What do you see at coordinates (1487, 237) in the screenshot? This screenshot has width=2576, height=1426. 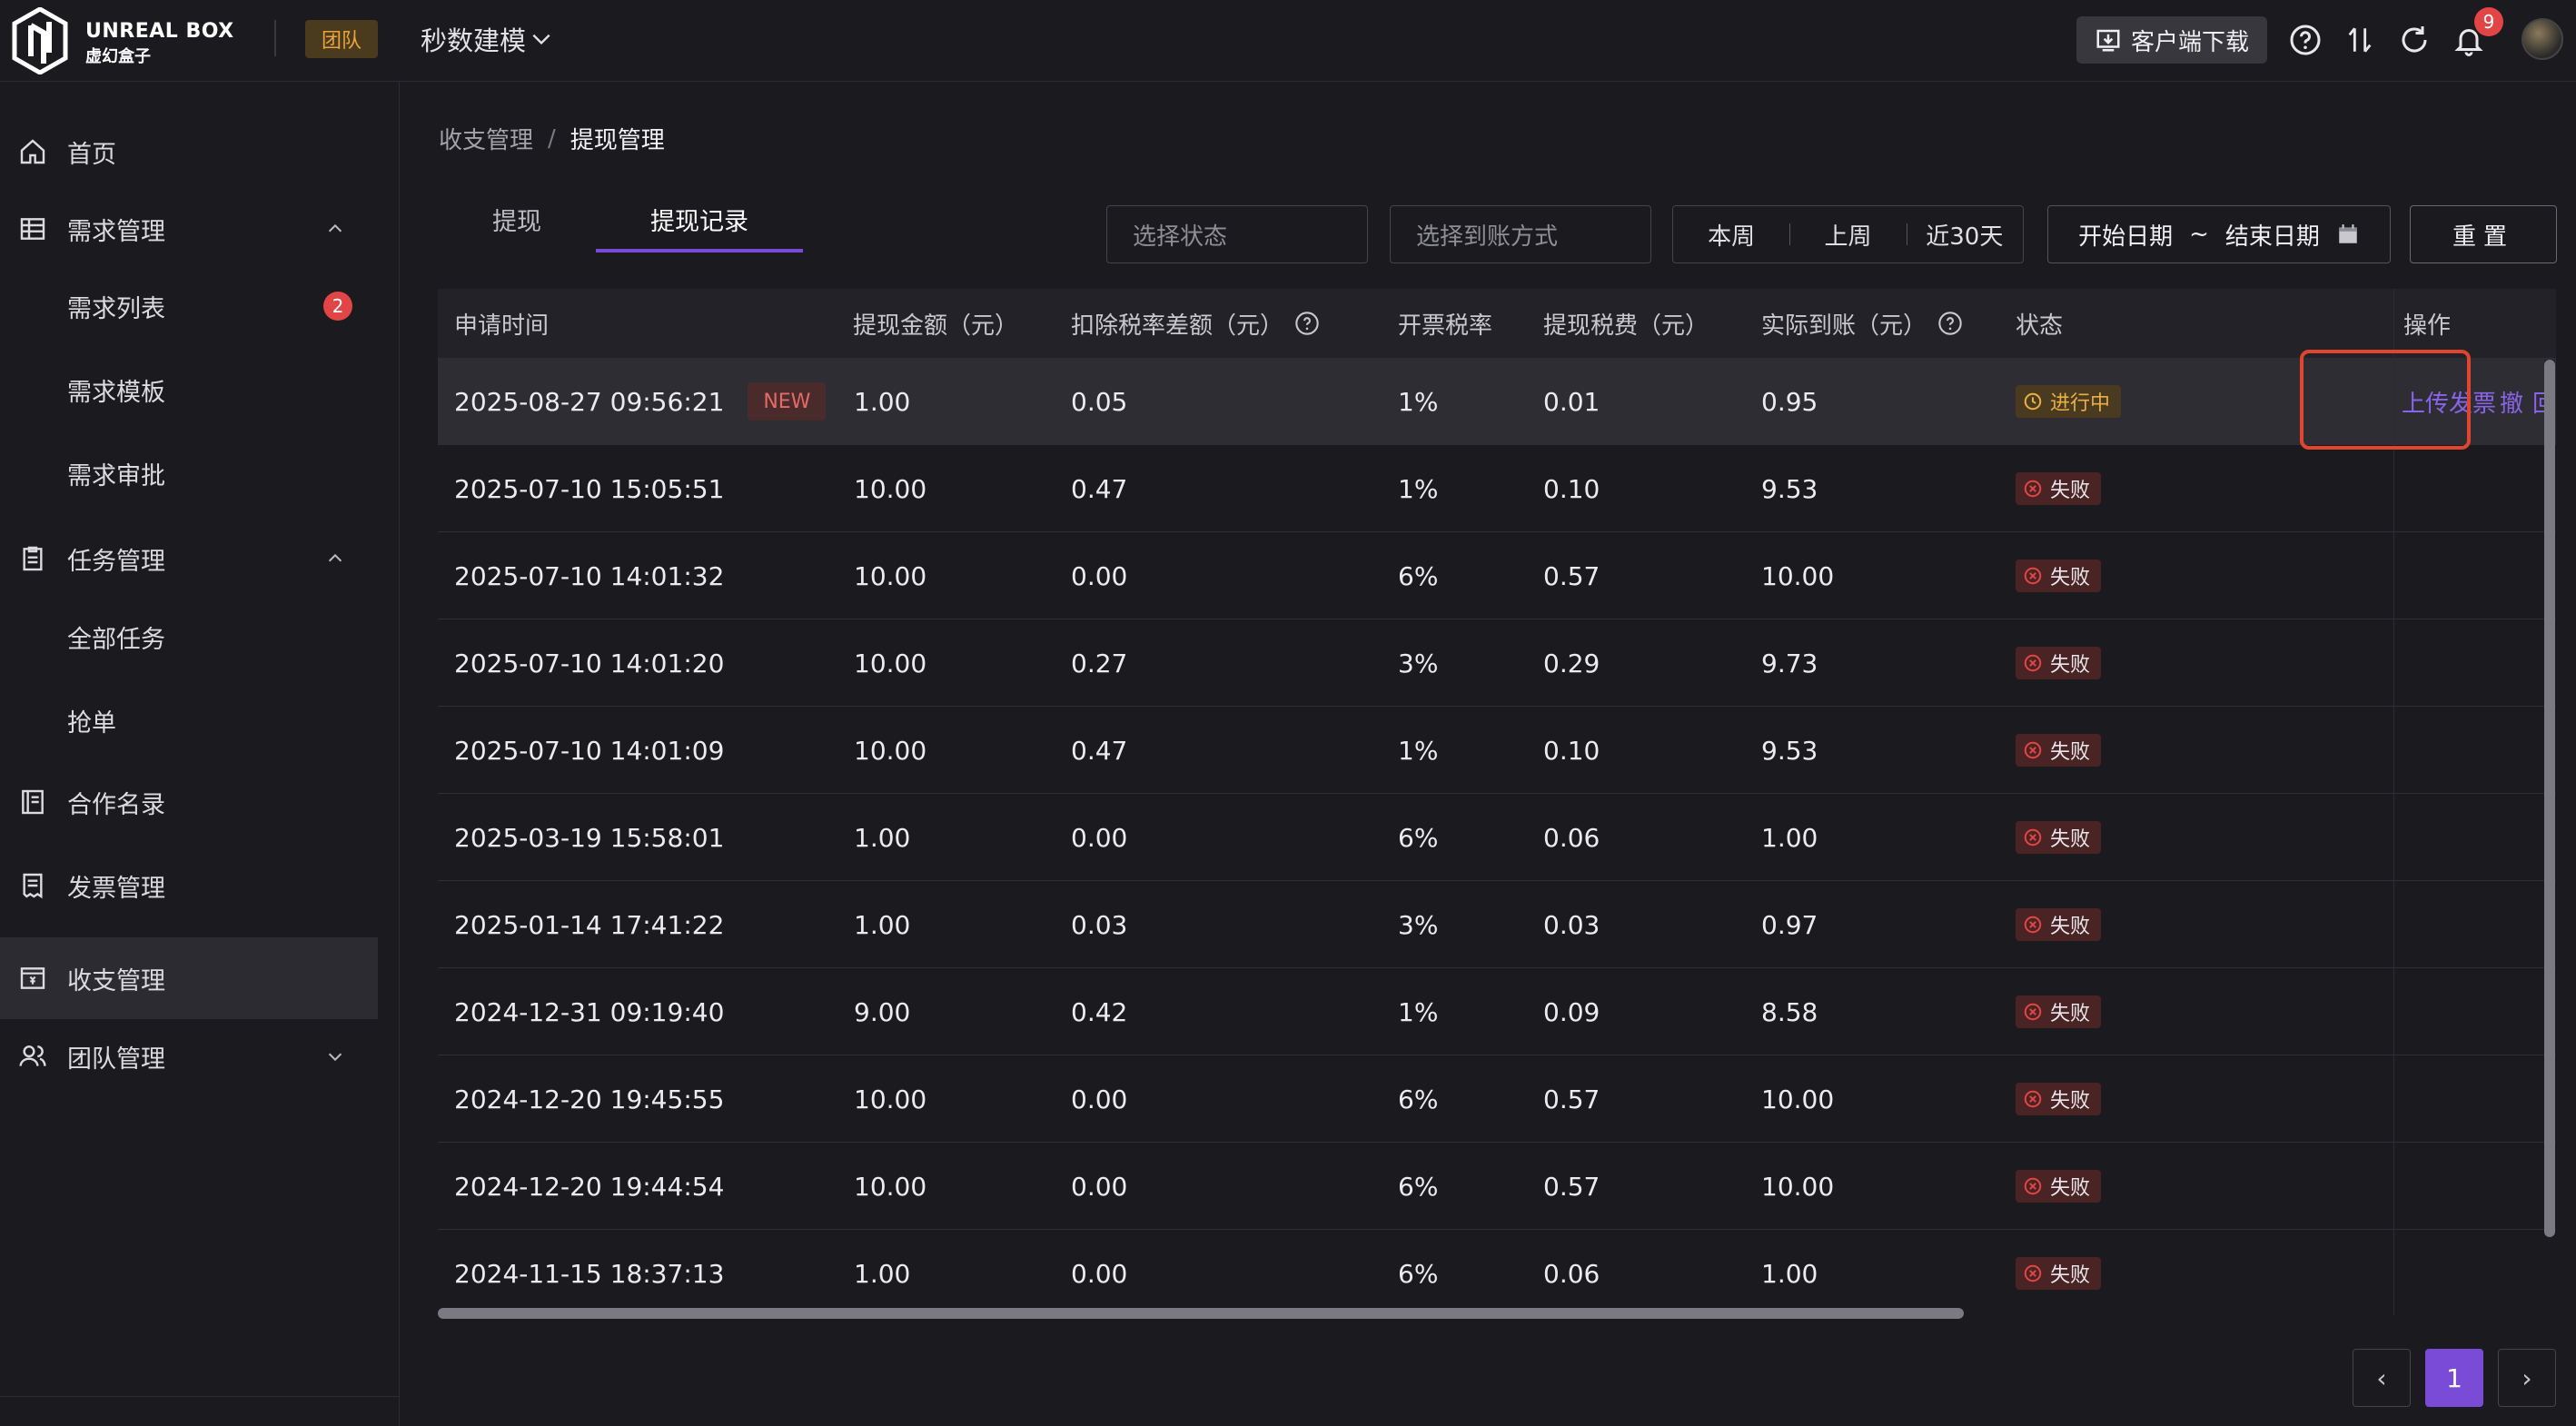 I see `payout-method-placeholder: 选择到账方式` at bounding box center [1487, 237].